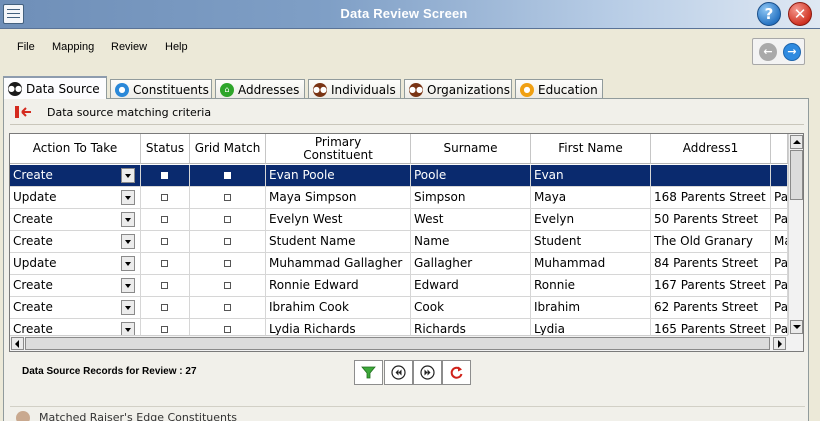  Describe the element at coordinates (63, 89) in the screenshot. I see `tab-label: Data Source` at that location.